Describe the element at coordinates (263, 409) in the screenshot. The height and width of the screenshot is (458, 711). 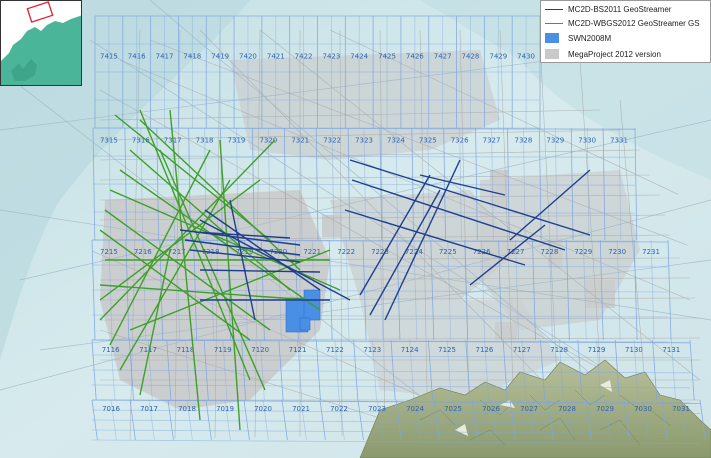
I see `block-label: 7020` at that location.